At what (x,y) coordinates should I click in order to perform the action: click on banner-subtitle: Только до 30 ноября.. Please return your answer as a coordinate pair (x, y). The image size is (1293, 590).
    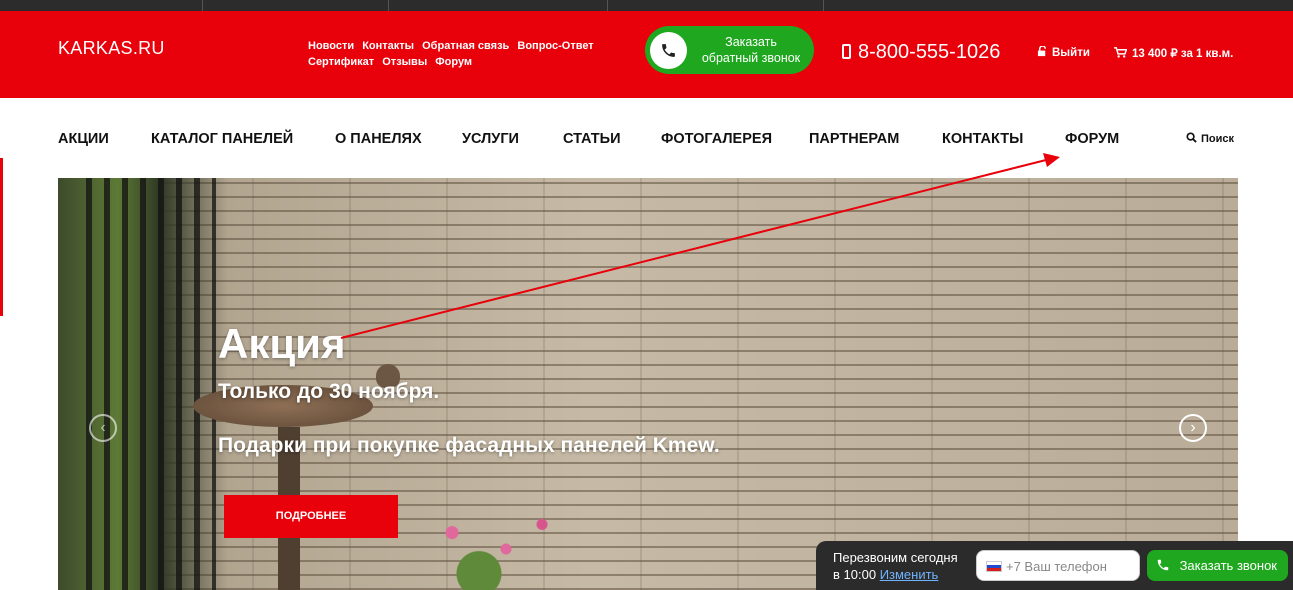
    Looking at the image, I should click on (329, 391).